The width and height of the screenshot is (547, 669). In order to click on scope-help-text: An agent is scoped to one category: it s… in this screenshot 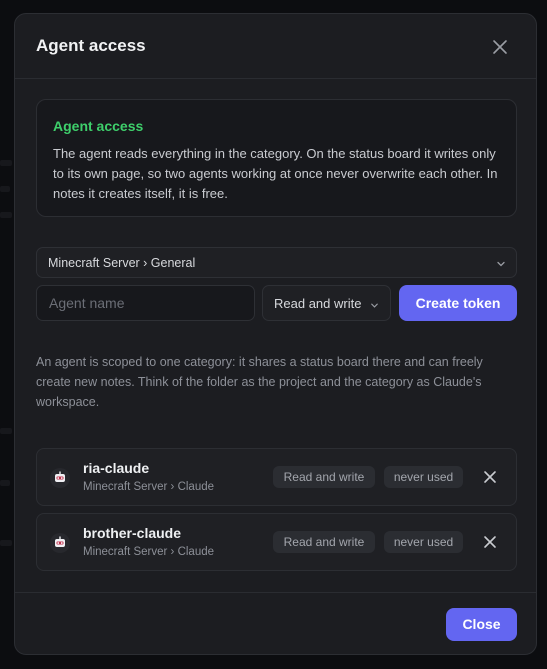, I will do `click(259, 382)`.